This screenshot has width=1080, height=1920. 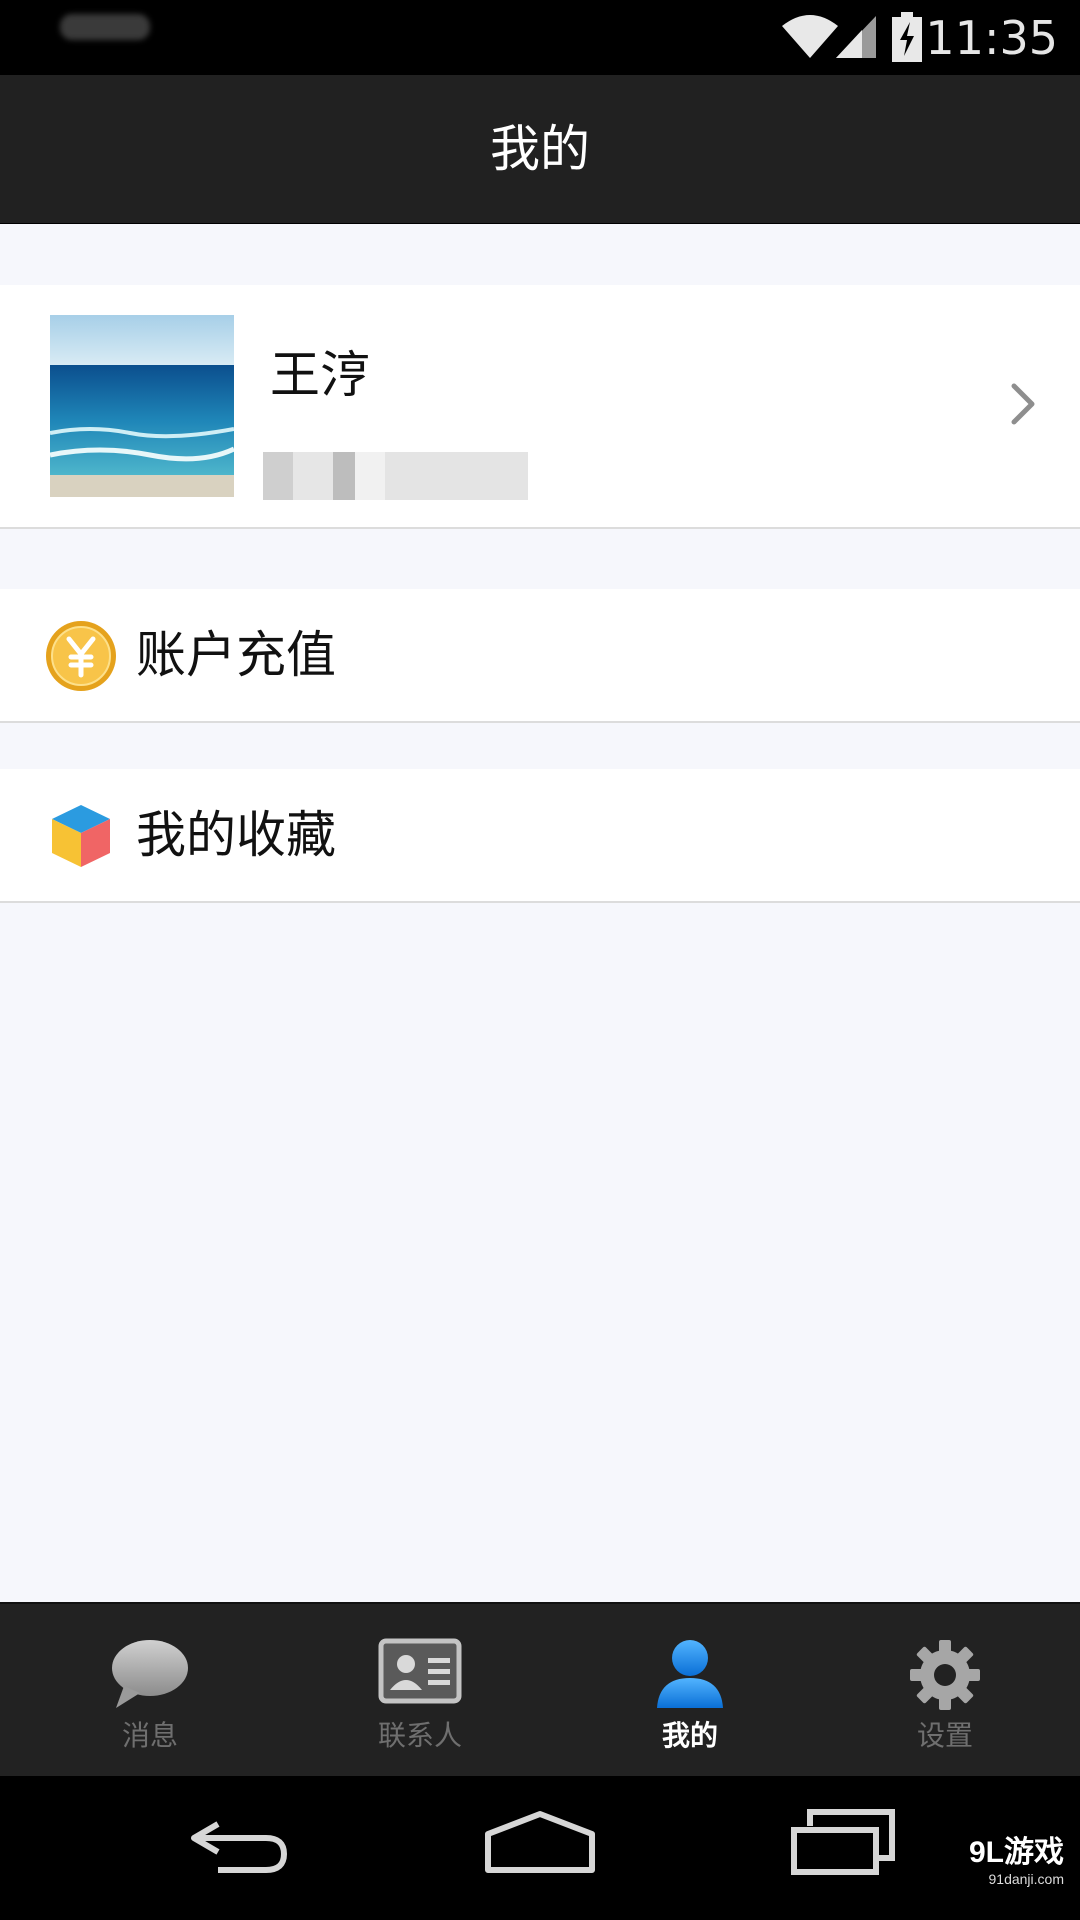 What do you see at coordinates (856, 37) in the screenshot?
I see `signal-icon` at bounding box center [856, 37].